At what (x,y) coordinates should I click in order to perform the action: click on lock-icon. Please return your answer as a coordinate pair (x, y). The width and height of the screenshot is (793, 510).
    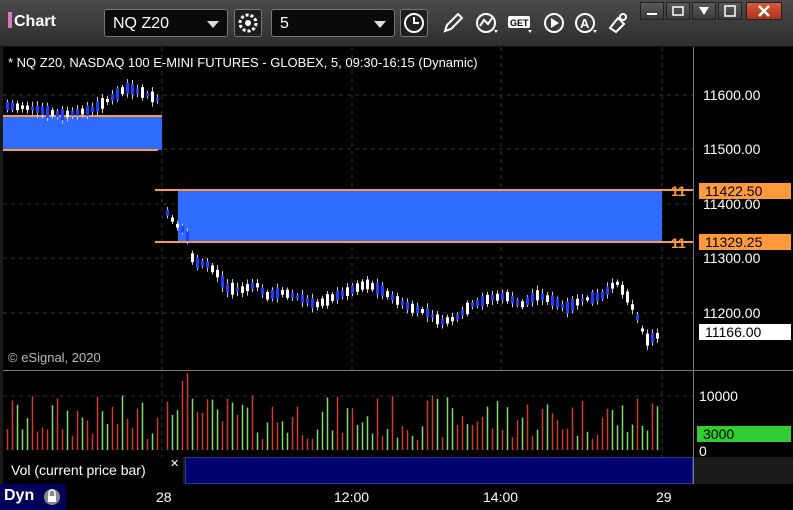
    Looking at the image, I should click on (52, 497).